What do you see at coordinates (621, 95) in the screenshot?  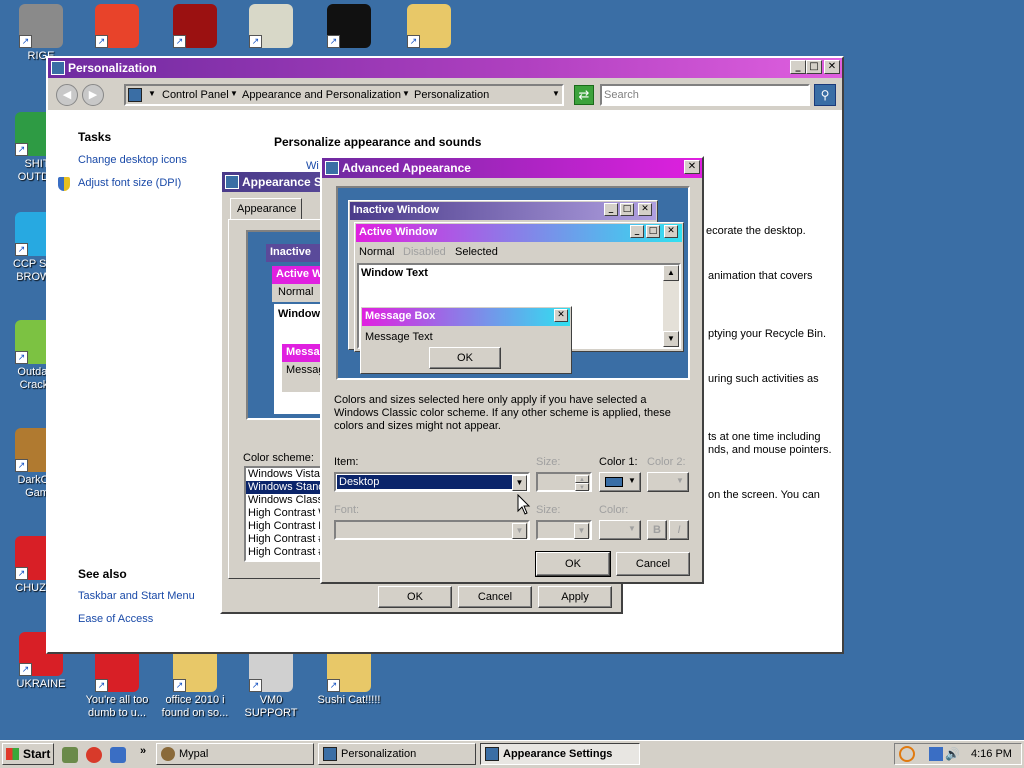 I see `search-input: Search` at bounding box center [621, 95].